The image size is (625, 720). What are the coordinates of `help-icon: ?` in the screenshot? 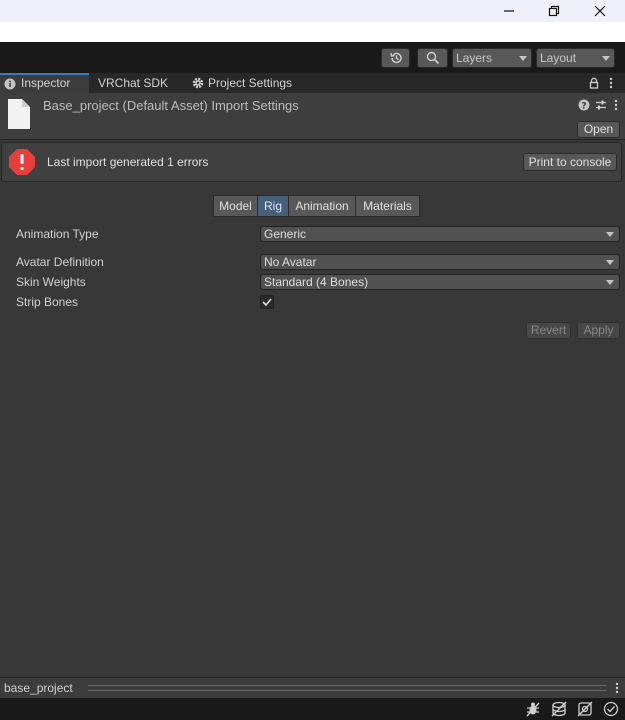 It's located at (584, 105).